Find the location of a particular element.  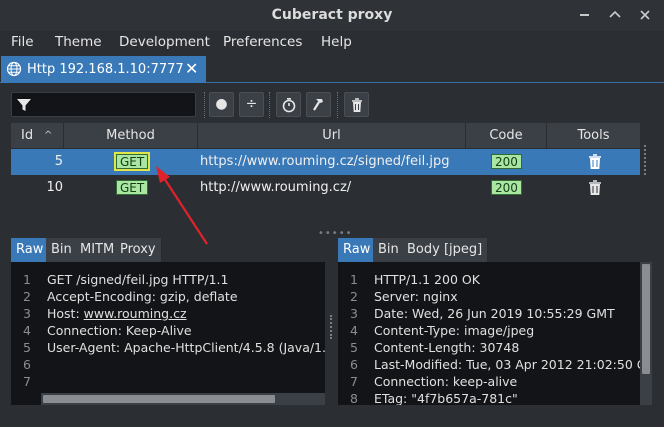

menu-help: Help is located at coordinates (336, 42).